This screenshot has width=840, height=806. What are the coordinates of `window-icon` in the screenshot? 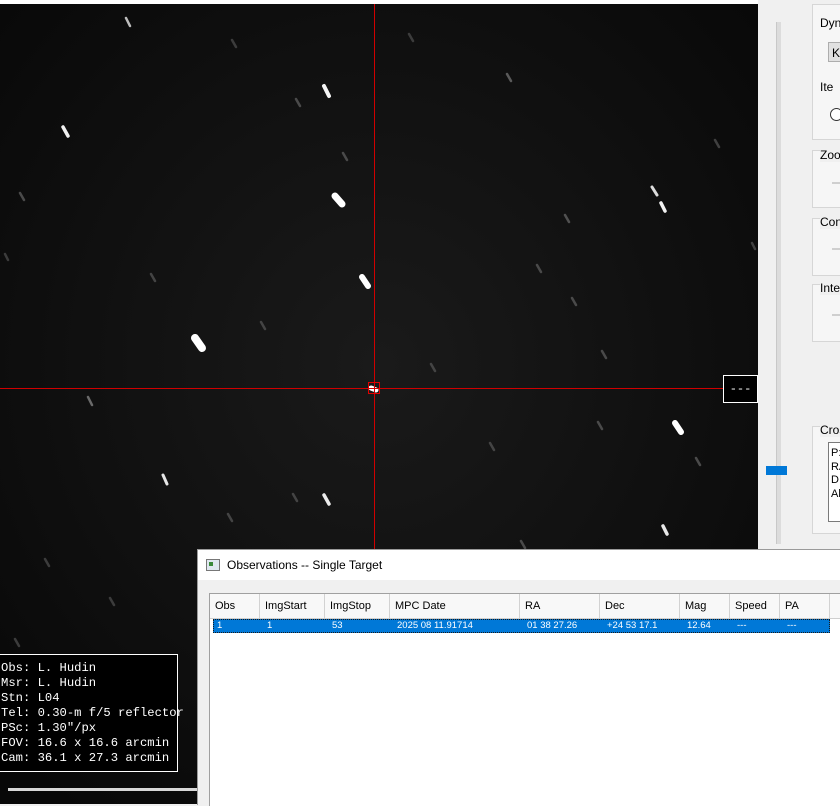 It's located at (213, 565).